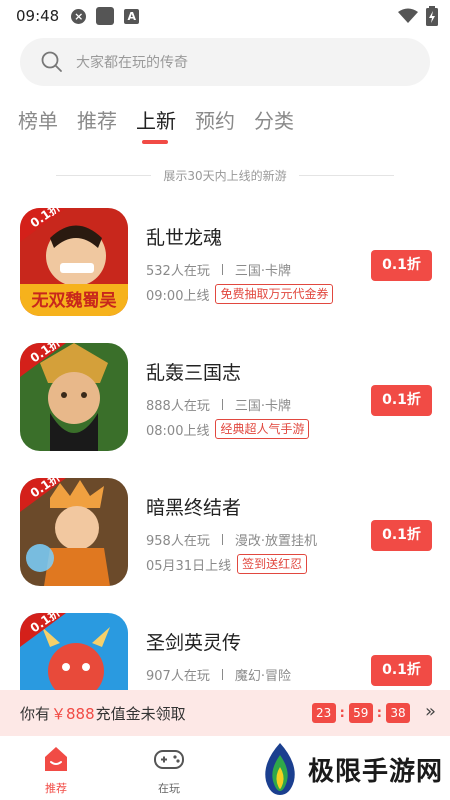 The height and width of the screenshot is (800, 450). Describe the element at coordinates (74, 300) in the screenshot. I see `icon-game-title: 无双魏蜀吴` at that location.